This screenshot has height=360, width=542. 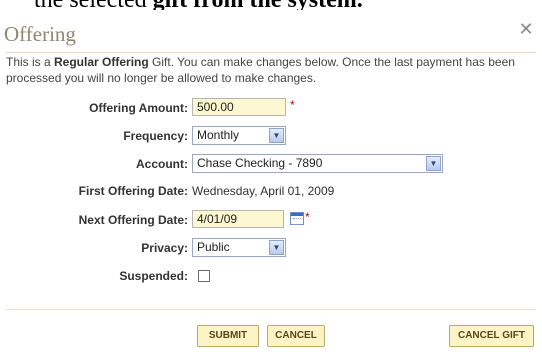 I want to click on suspended-row: Suspended:, so click(x=271, y=276).